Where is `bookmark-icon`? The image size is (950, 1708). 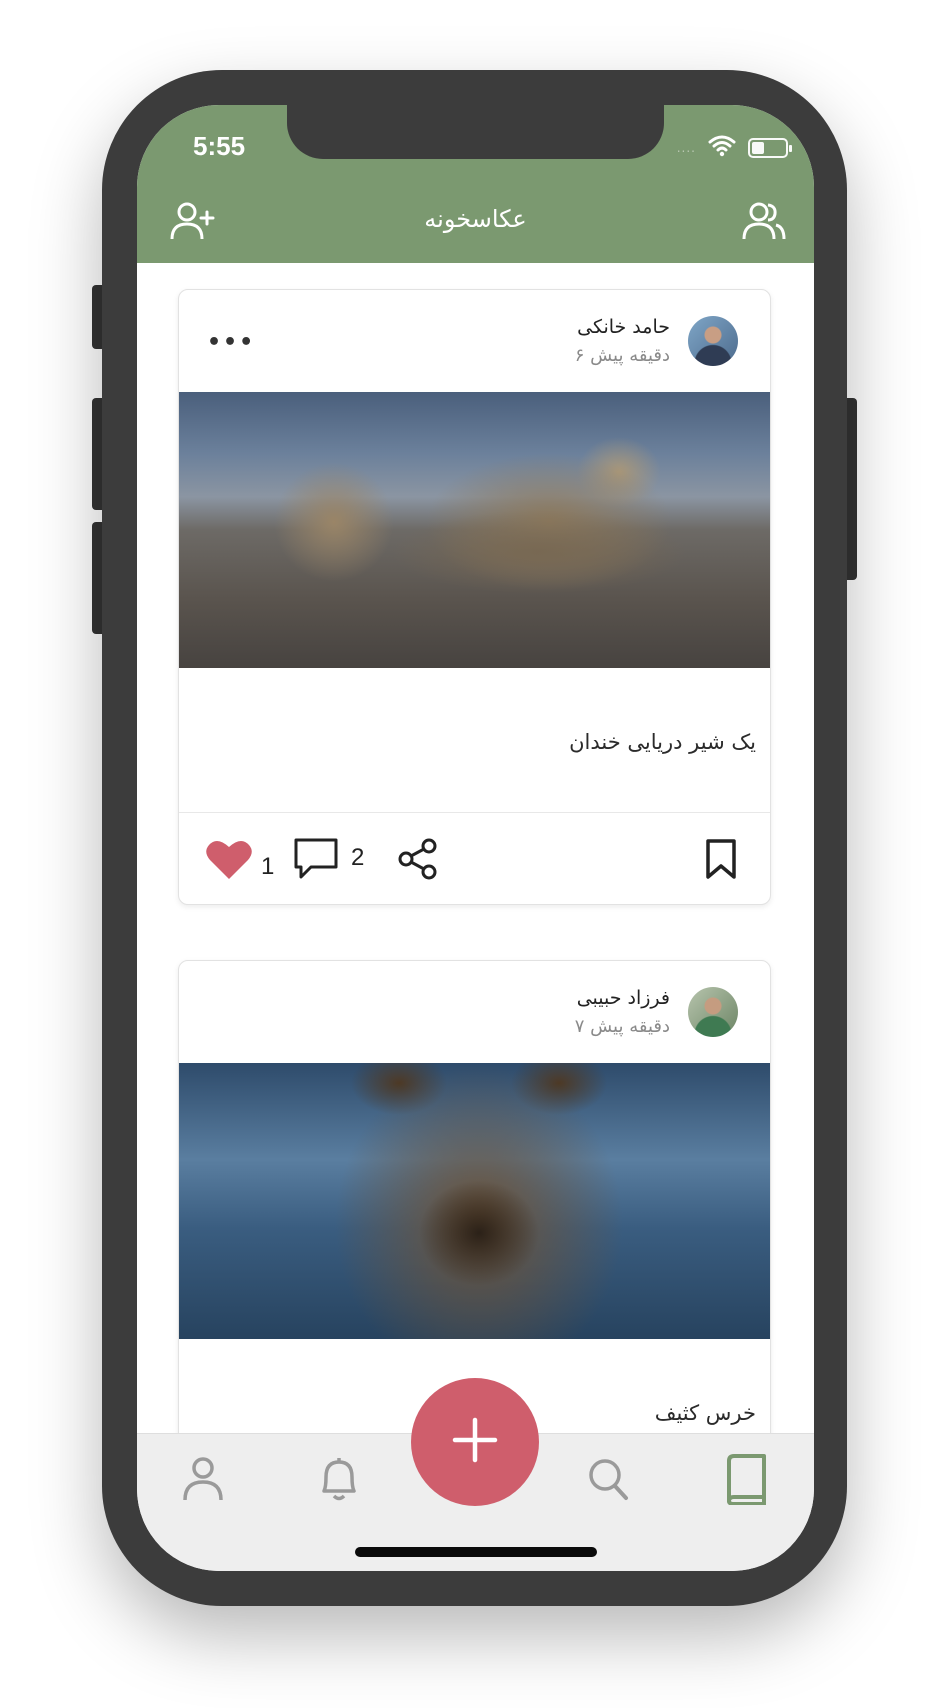
bookmark-icon is located at coordinates (721, 861).